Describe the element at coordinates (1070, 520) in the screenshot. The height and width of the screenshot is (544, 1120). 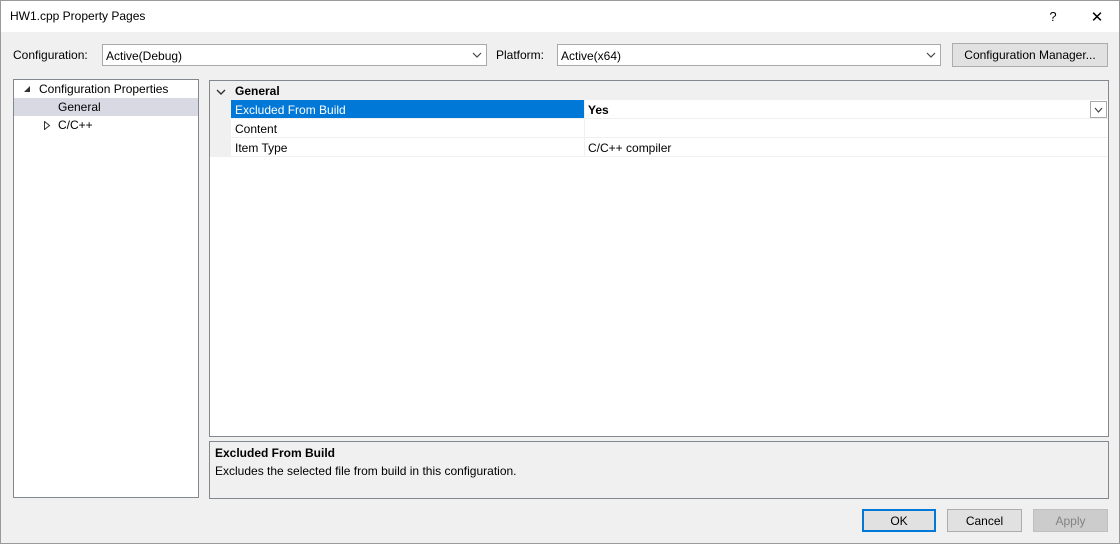
I see `apply-button: Apply` at that location.